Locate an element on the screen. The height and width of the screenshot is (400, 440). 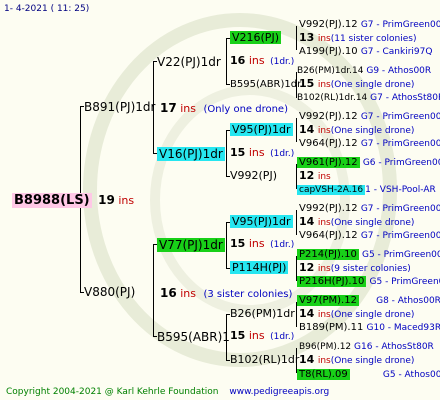
gen3-node: P114H(PJ) is located at coordinates (259, 268).